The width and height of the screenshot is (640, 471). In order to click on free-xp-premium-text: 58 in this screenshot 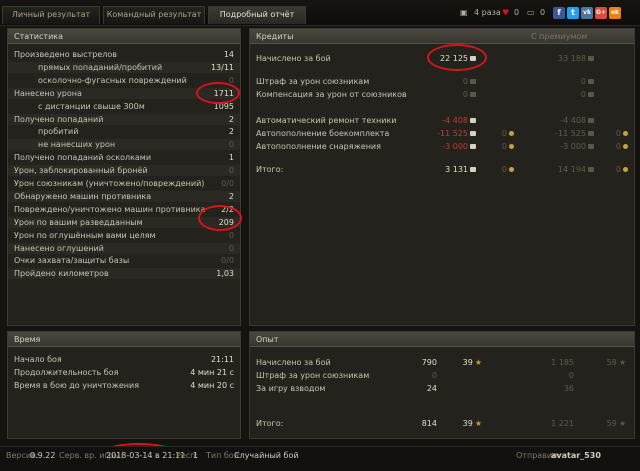, I will do `click(611, 362)`.